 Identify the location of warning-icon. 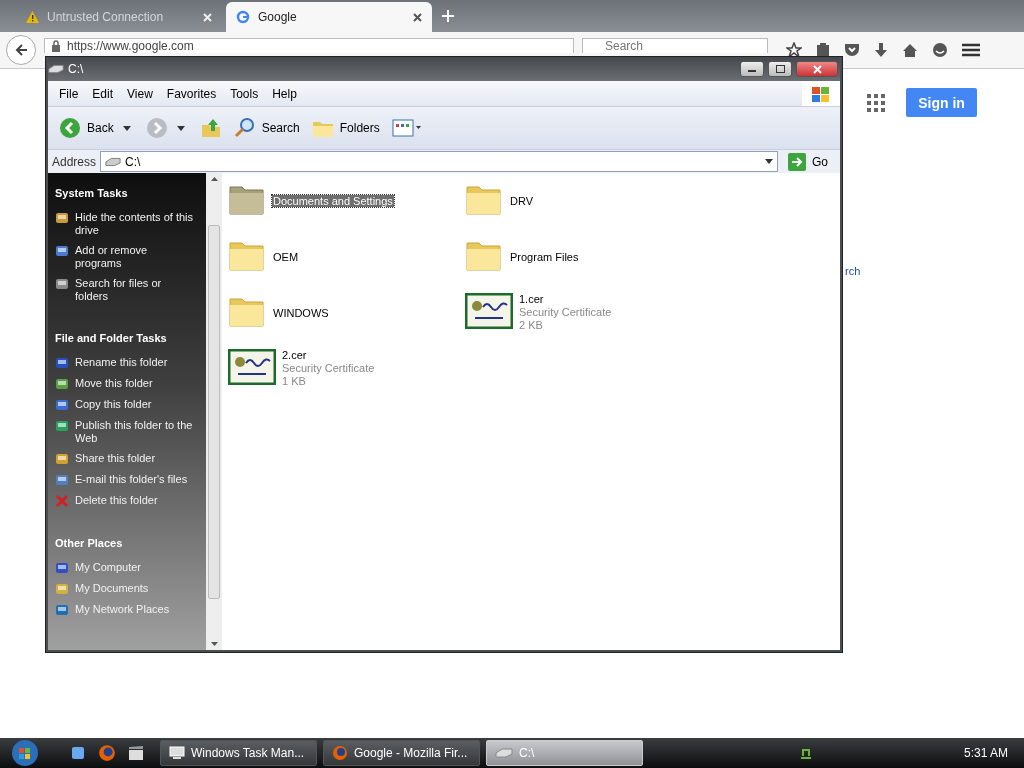
(32, 17).